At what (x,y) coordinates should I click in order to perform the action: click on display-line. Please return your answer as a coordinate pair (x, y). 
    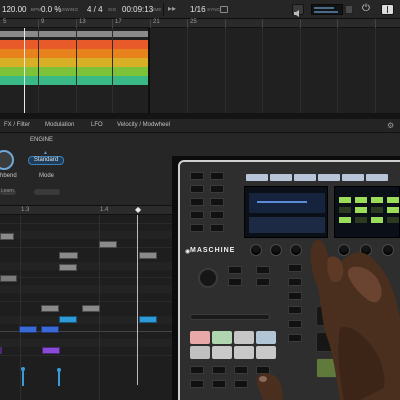
    Looking at the image, I should click on (282, 202).